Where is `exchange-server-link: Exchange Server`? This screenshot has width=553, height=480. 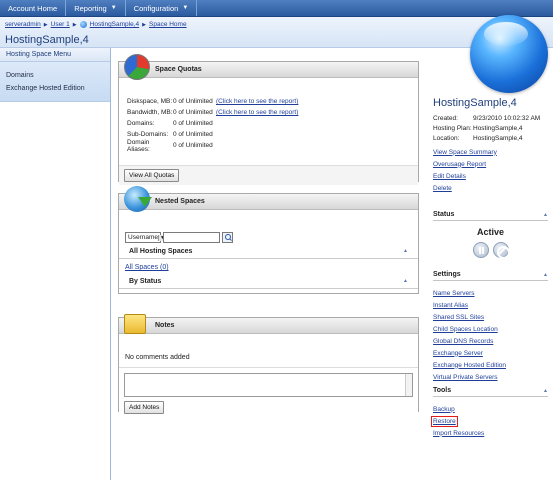
exchange-server-link: Exchange Server is located at coordinates (458, 353).